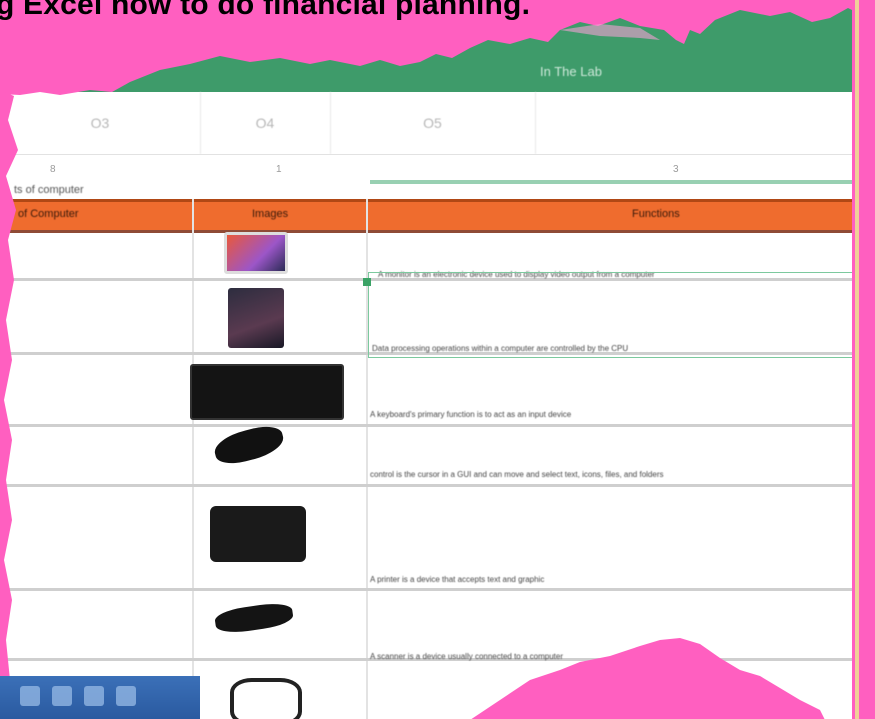 This screenshot has width=875, height=719. Describe the element at coordinates (648, 678) in the screenshot. I see `torn-paper-bottom` at that location.